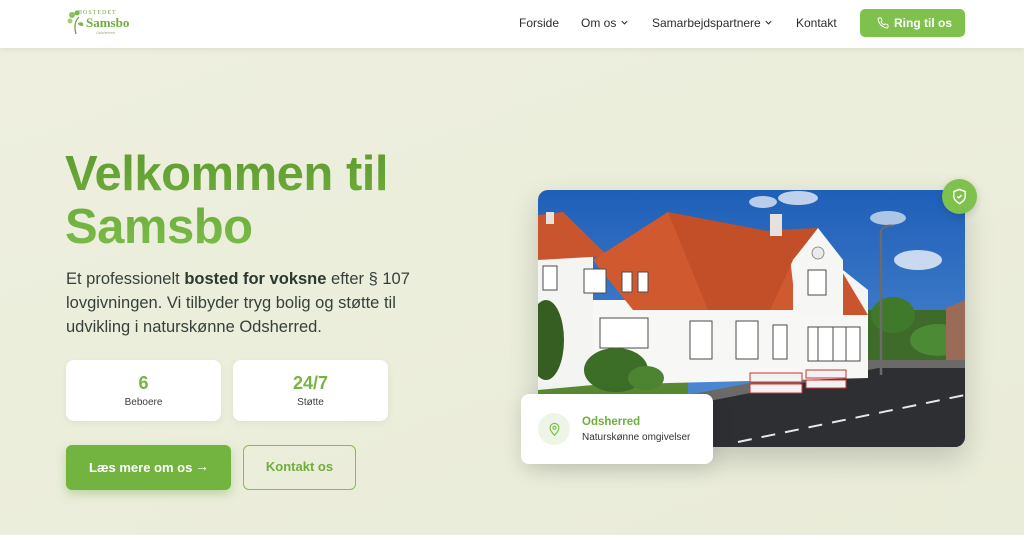  I want to click on nav-item-samarbejdspartnere: Samarbejdspartnere, so click(706, 23).